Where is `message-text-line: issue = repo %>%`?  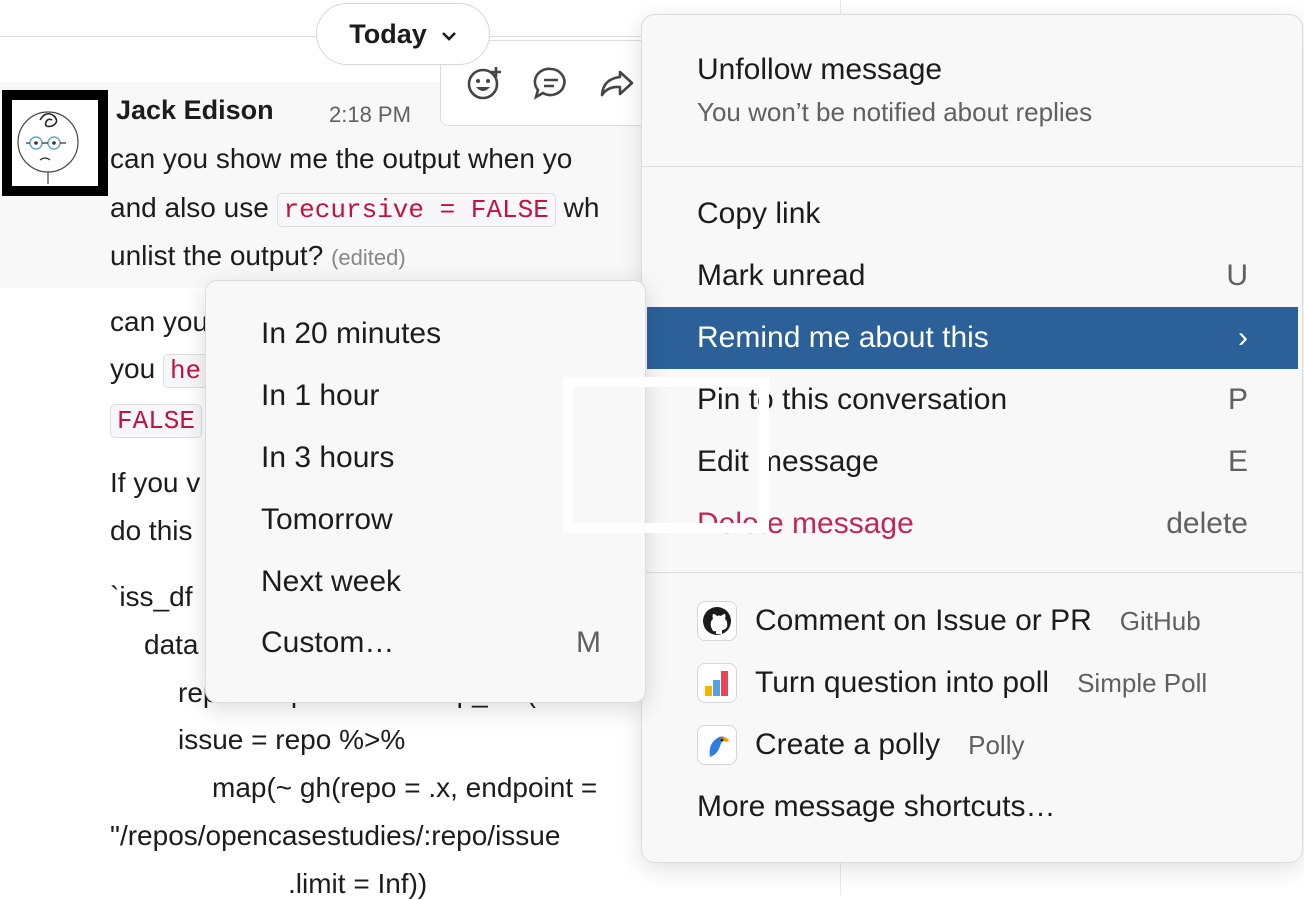
message-text-line: issue = repo %>% is located at coordinates (292, 739).